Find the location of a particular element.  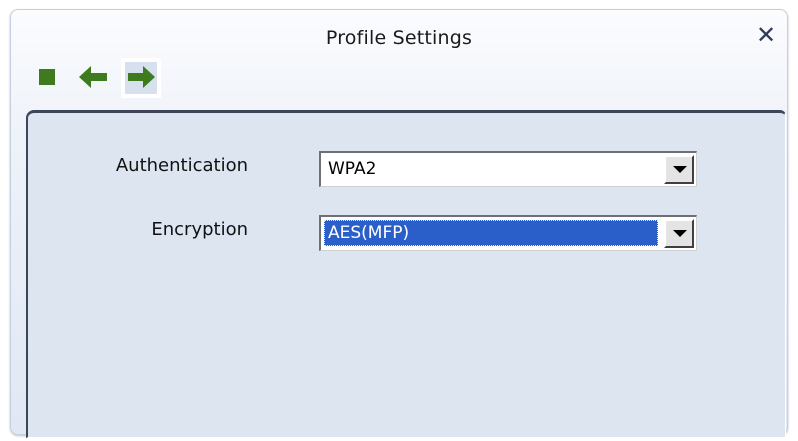

close-icon: ✕ is located at coordinates (766, 35).